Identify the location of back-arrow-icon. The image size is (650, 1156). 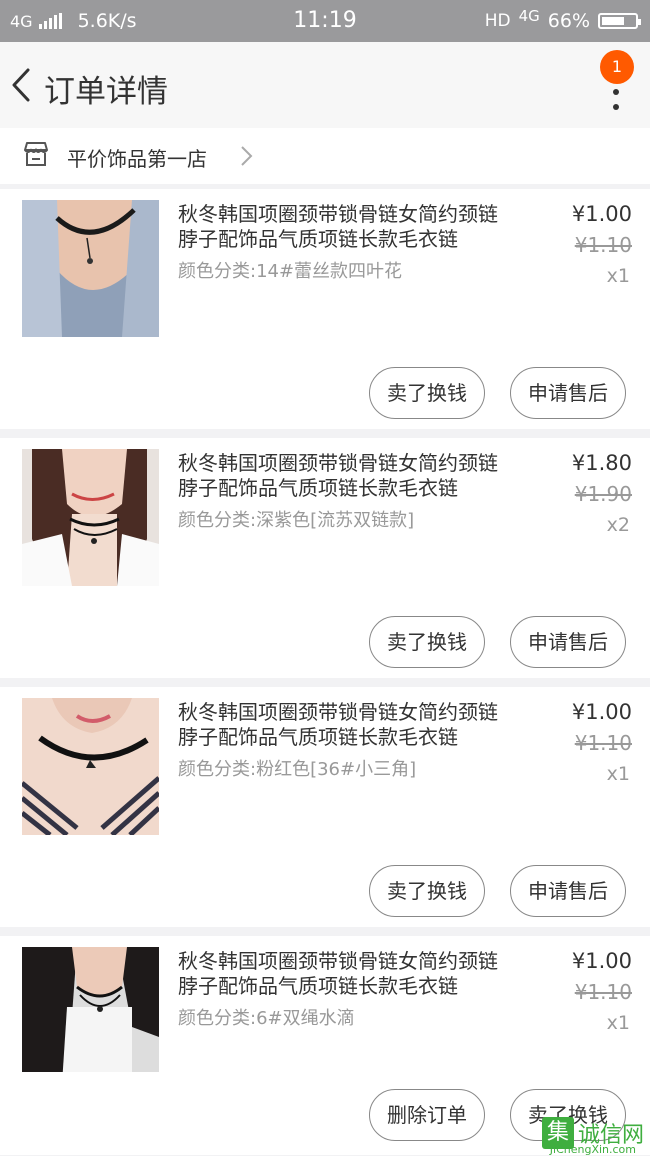
(23, 85).